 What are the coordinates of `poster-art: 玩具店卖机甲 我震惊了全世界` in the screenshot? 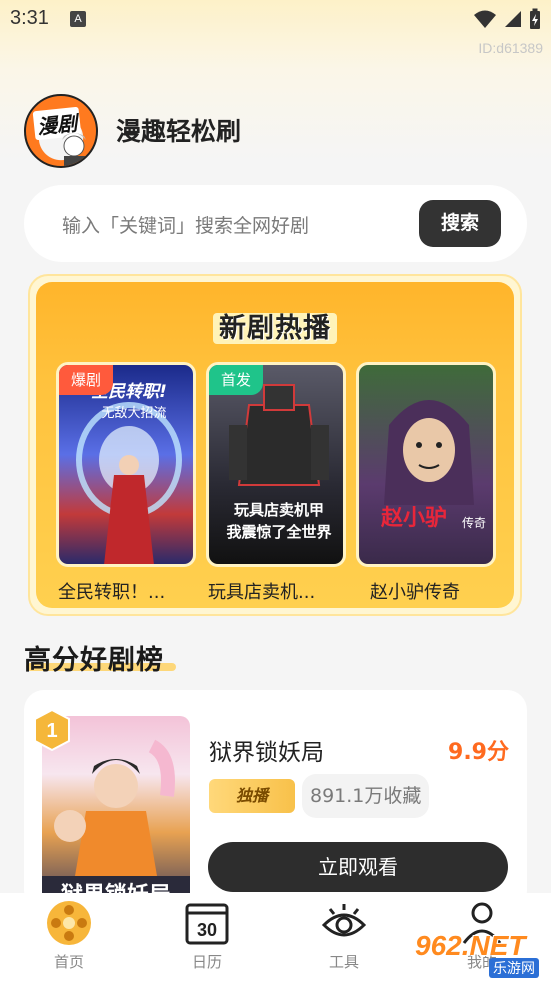 It's located at (279, 462).